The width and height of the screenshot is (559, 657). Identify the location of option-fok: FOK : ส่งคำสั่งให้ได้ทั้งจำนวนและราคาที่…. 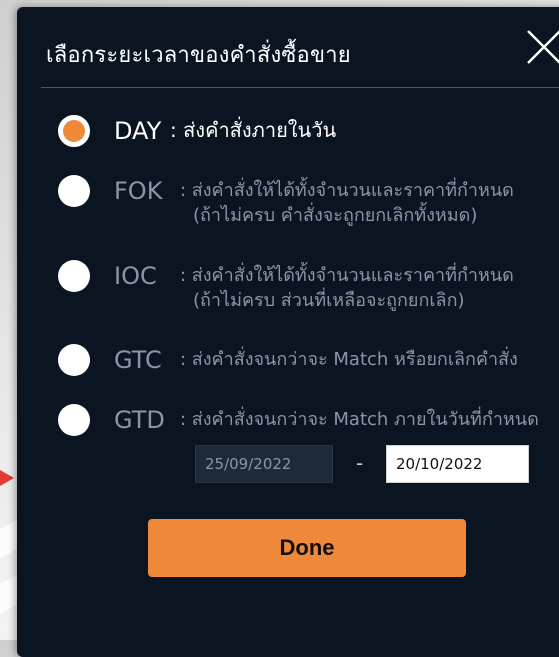
(308, 207).